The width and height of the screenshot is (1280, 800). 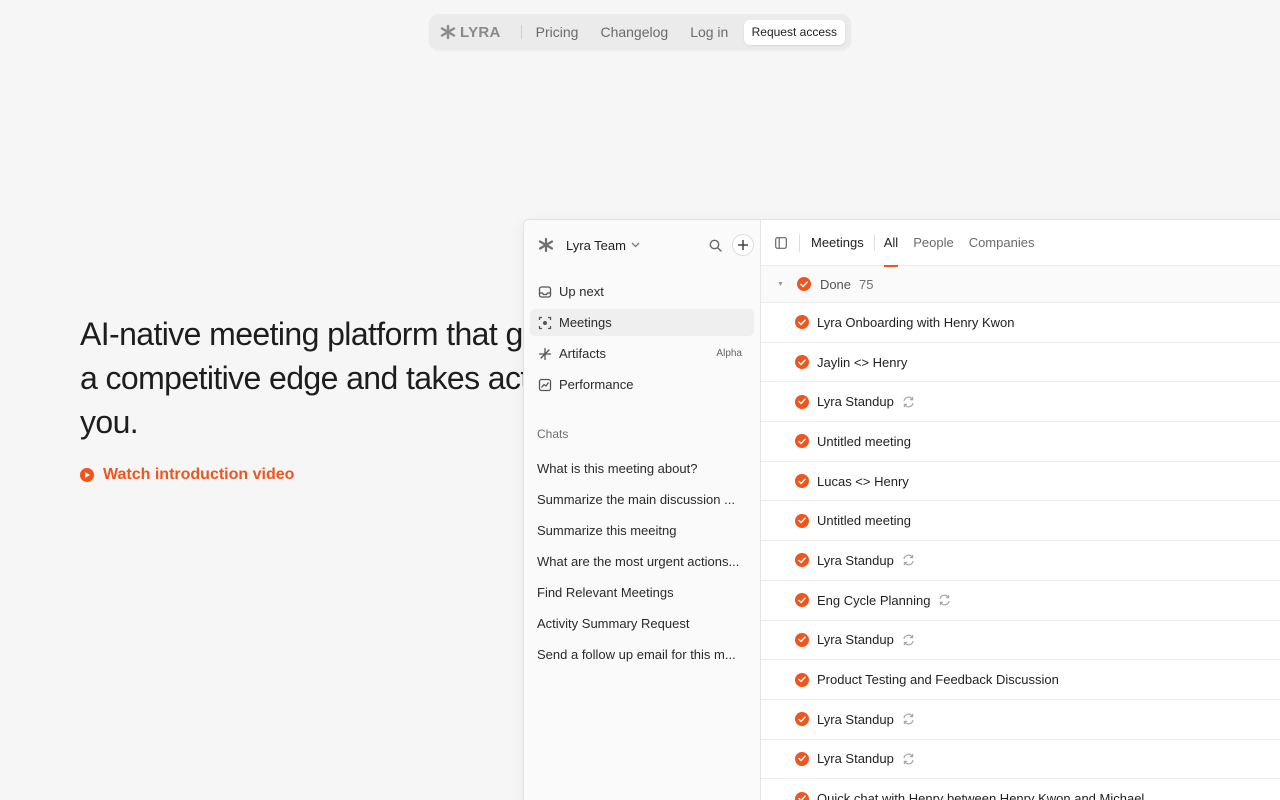 I want to click on sidebar-item-up-next: Up next, so click(x=642, y=291).